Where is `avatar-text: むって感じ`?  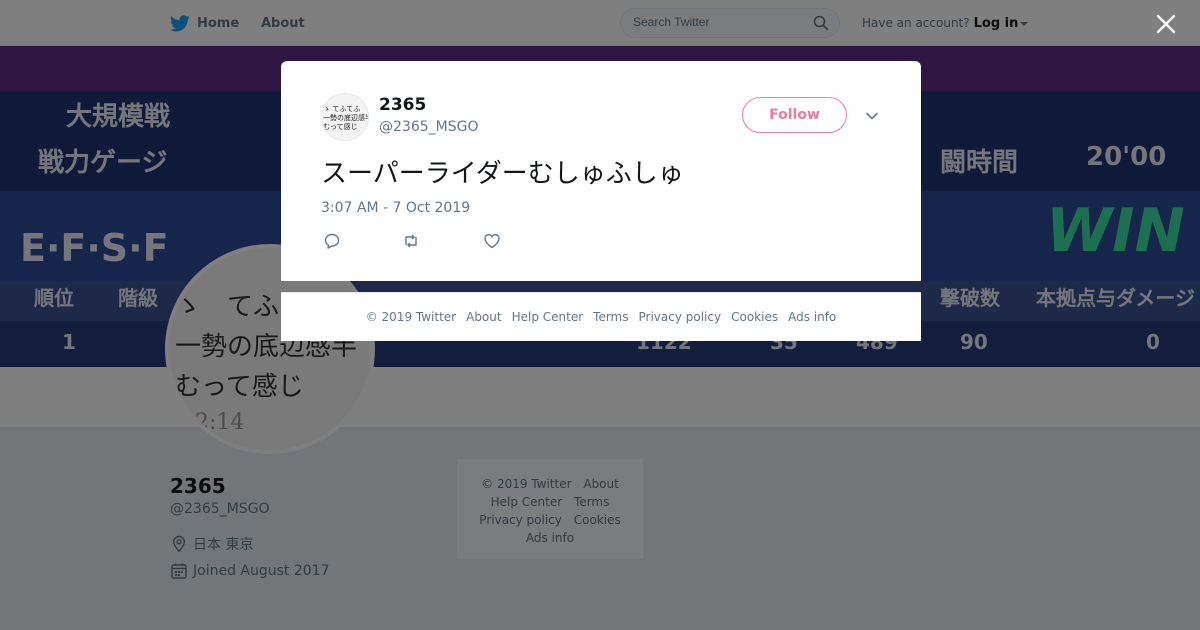 avatar-text: むって感じ is located at coordinates (340, 127).